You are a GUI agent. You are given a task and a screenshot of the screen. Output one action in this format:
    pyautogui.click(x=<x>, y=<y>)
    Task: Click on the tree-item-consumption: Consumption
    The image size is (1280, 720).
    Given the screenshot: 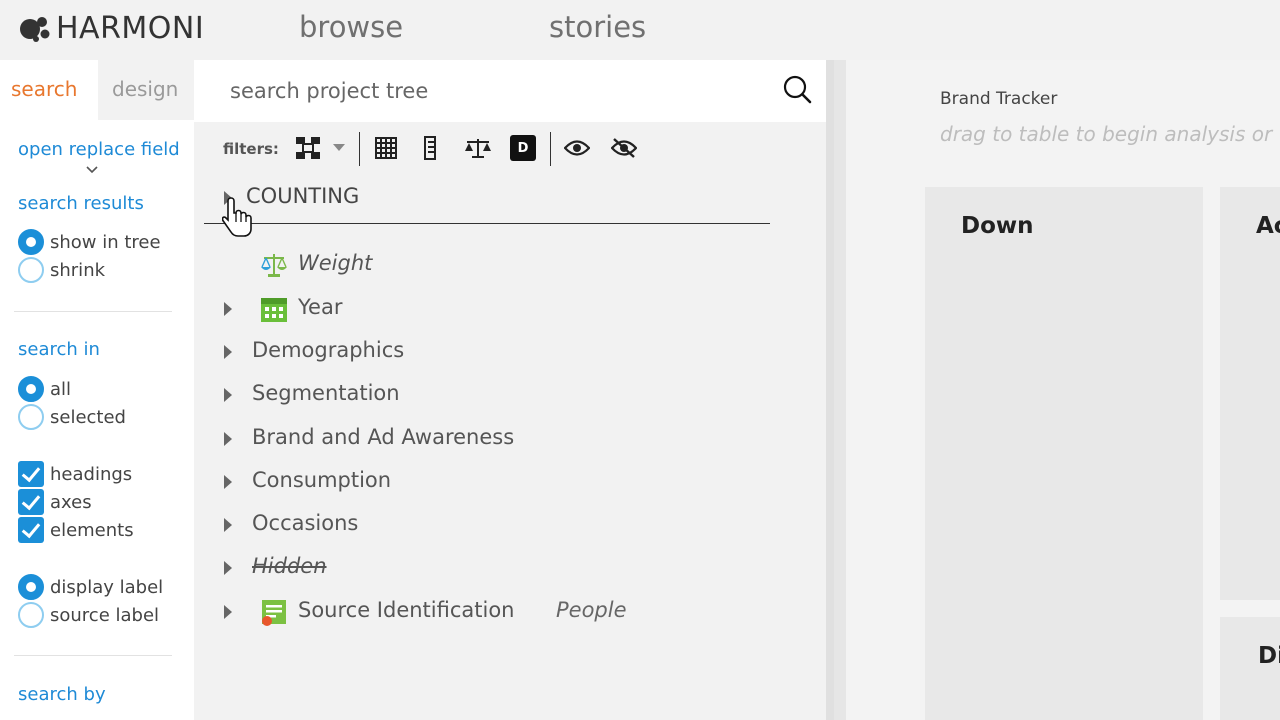 What is the action you would take?
    pyautogui.click(x=494, y=482)
    